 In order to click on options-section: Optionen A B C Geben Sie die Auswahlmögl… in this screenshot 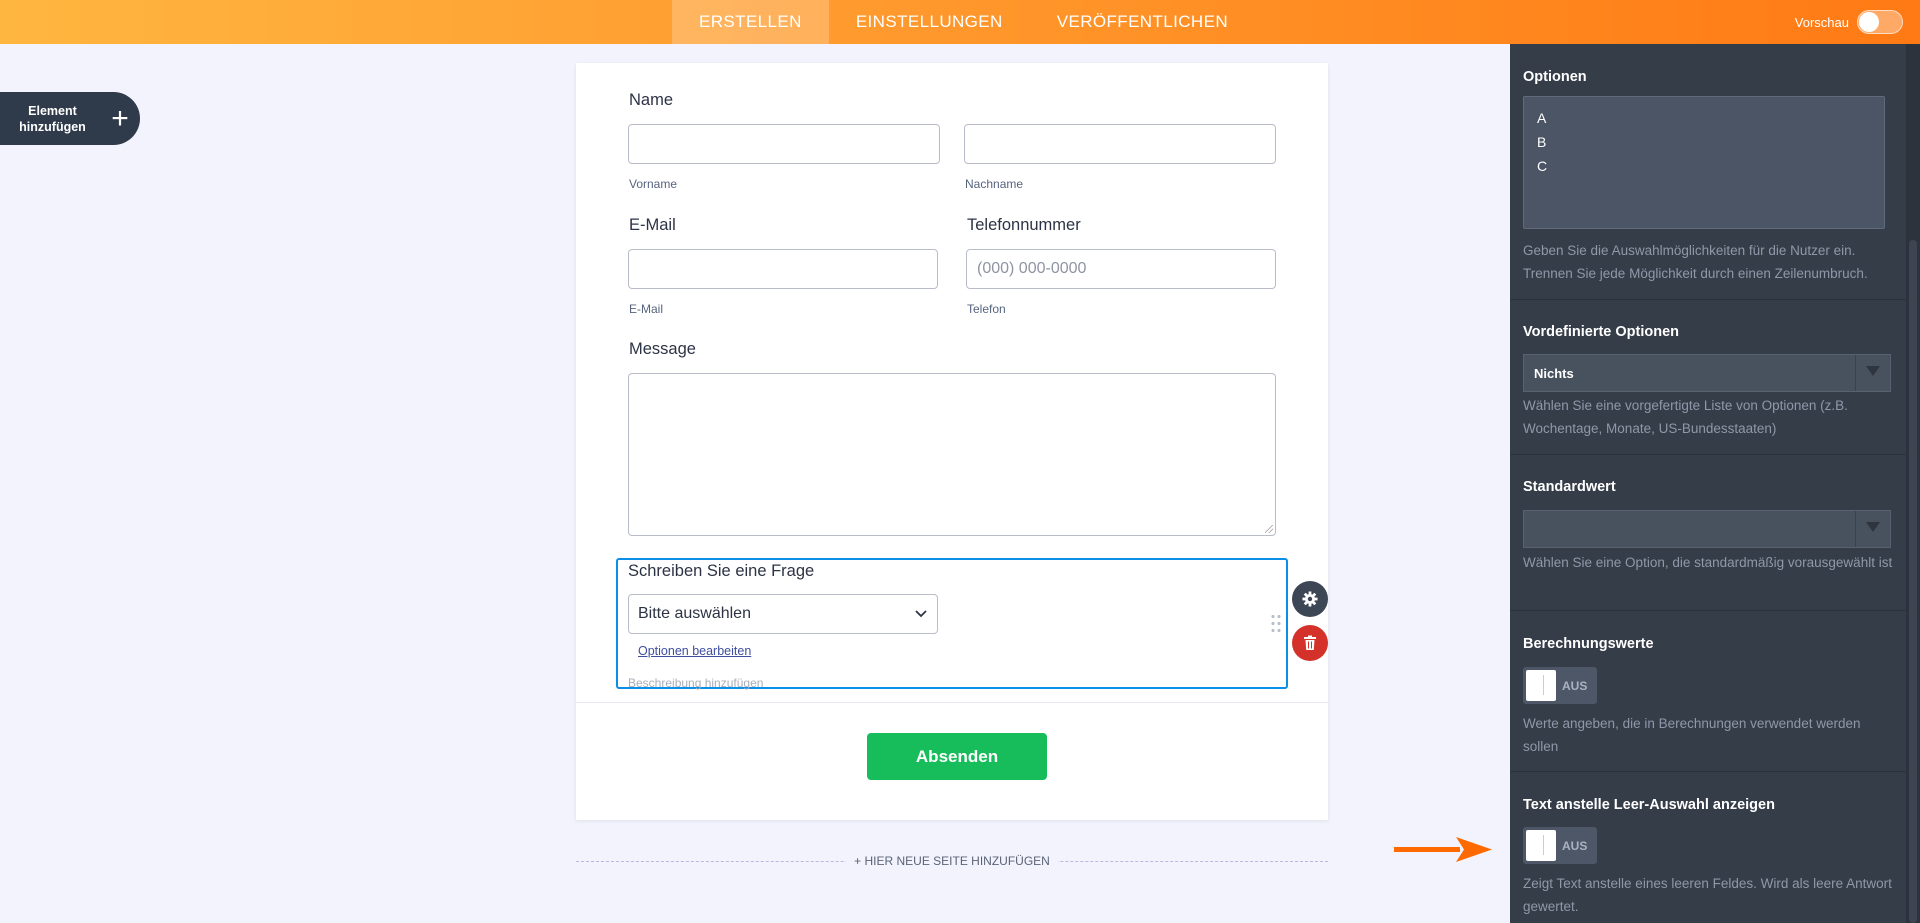, I will do `click(1708, 172)`.